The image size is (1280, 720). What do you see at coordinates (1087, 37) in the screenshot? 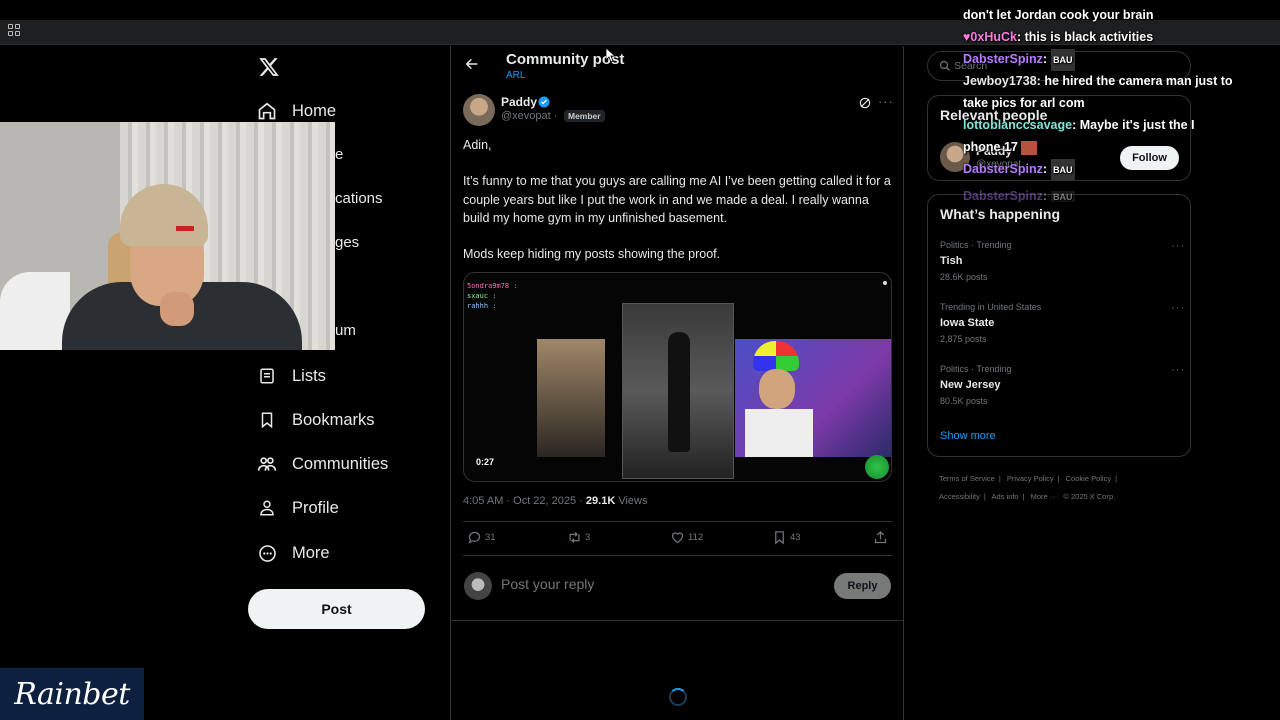
I see `chat-text: this is black activities` at bounding box center [1087, 37].